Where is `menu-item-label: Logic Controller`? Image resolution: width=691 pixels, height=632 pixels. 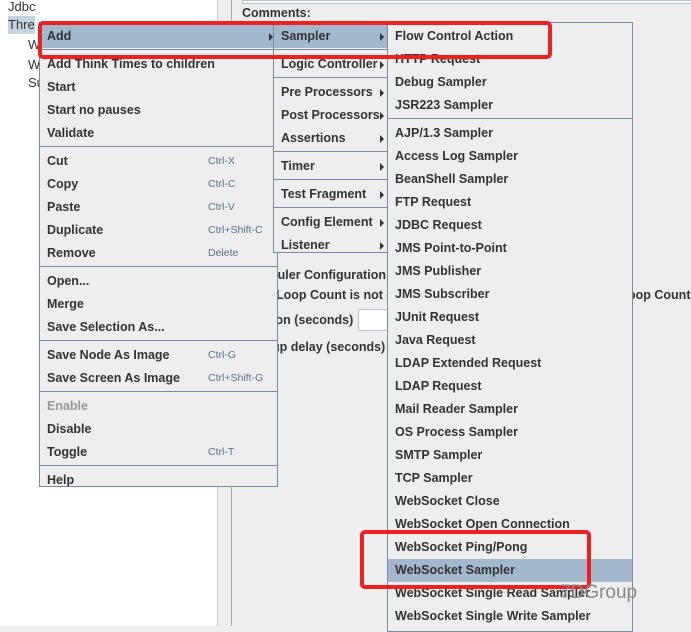
menu-item-label: Logic Controller is located at coordinates (329, 64).